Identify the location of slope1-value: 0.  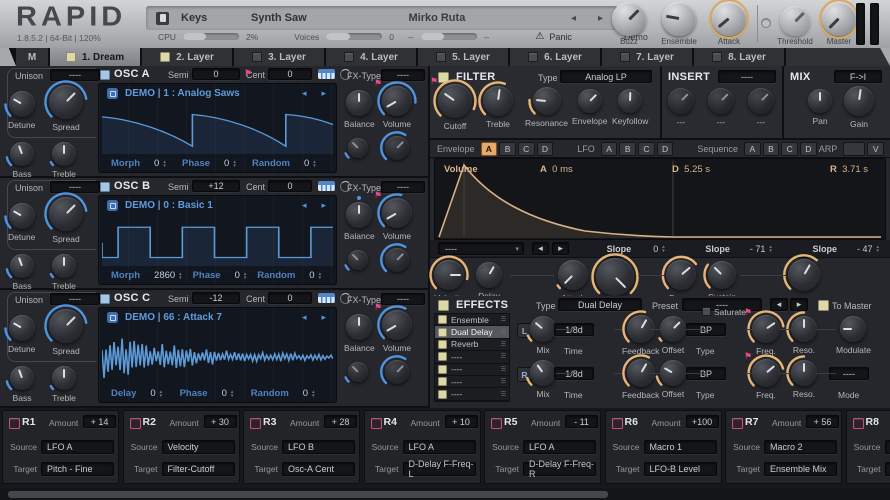
(655, 249).